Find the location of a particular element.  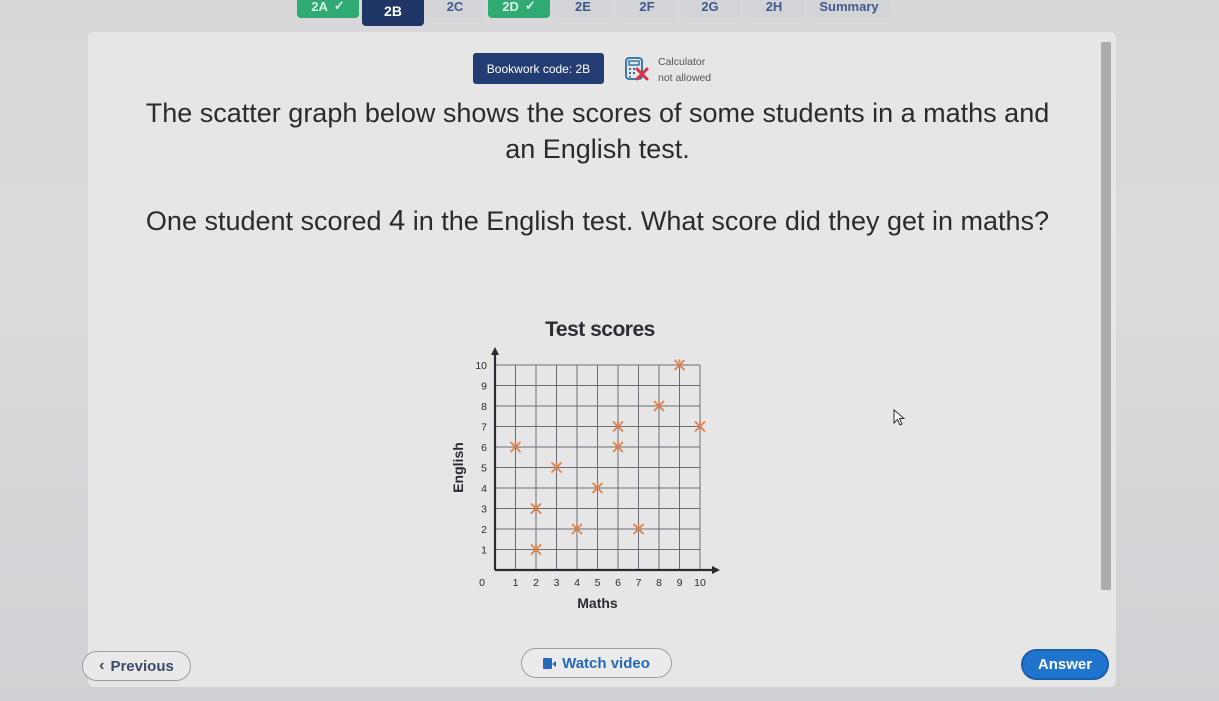

tab-2g: 2G is located at coordinates (710, 9).